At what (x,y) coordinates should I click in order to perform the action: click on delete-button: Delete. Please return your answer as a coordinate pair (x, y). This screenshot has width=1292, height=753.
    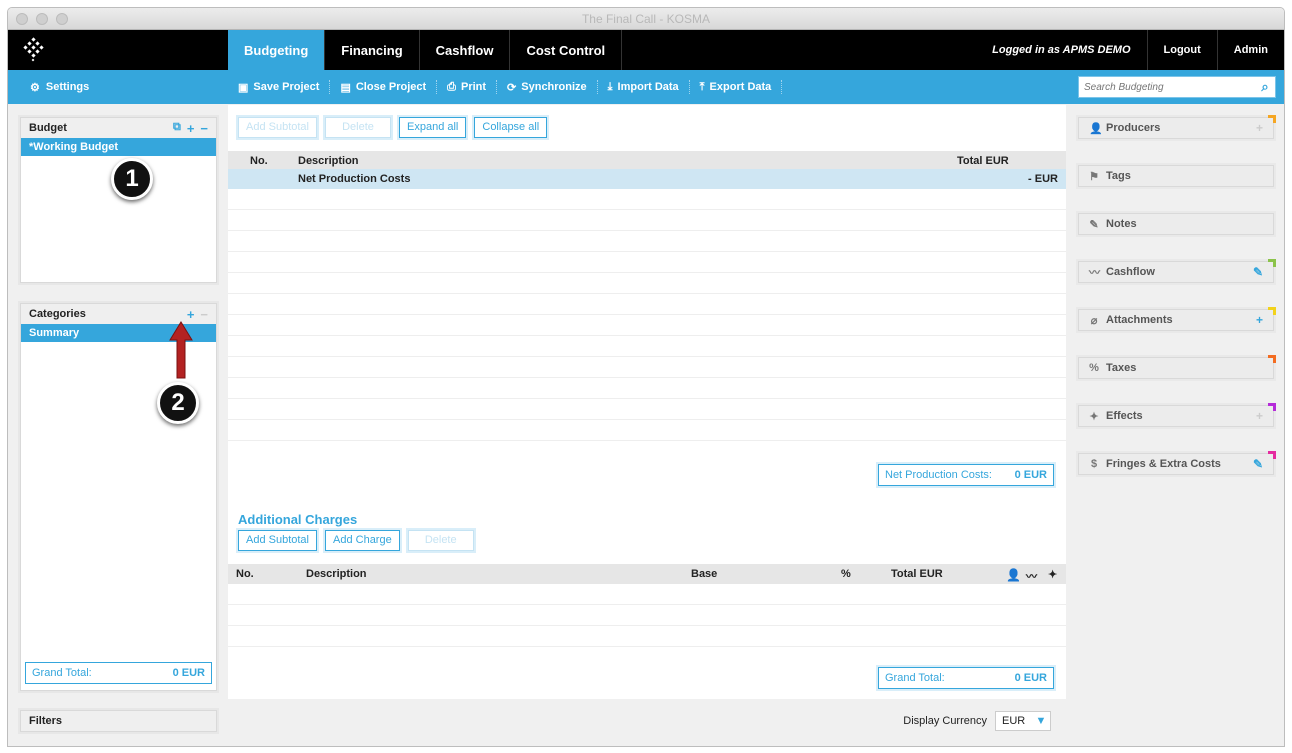
    Looking at the image, I should click on (358, 127).